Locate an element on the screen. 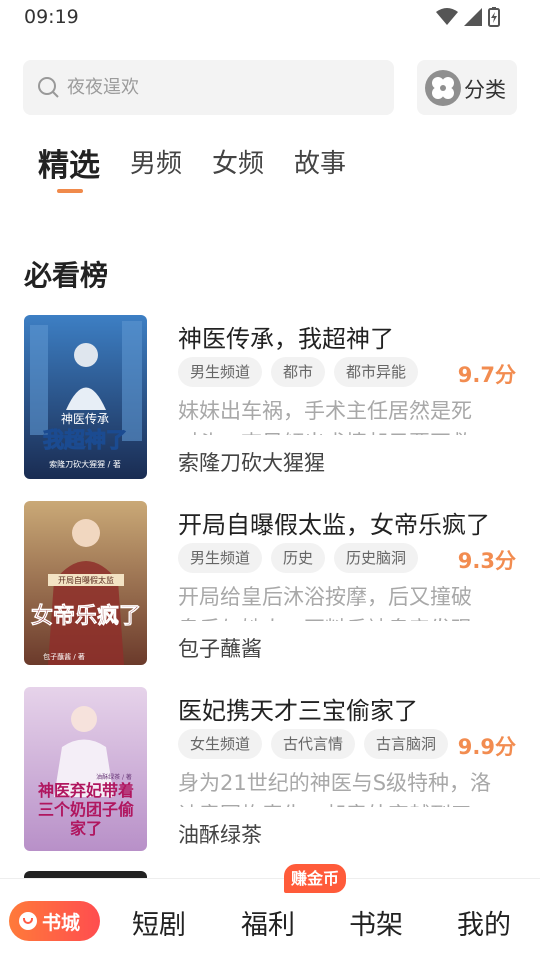 The image size is (540, 961). bookstore-icon is located at coordinates (28, 921).